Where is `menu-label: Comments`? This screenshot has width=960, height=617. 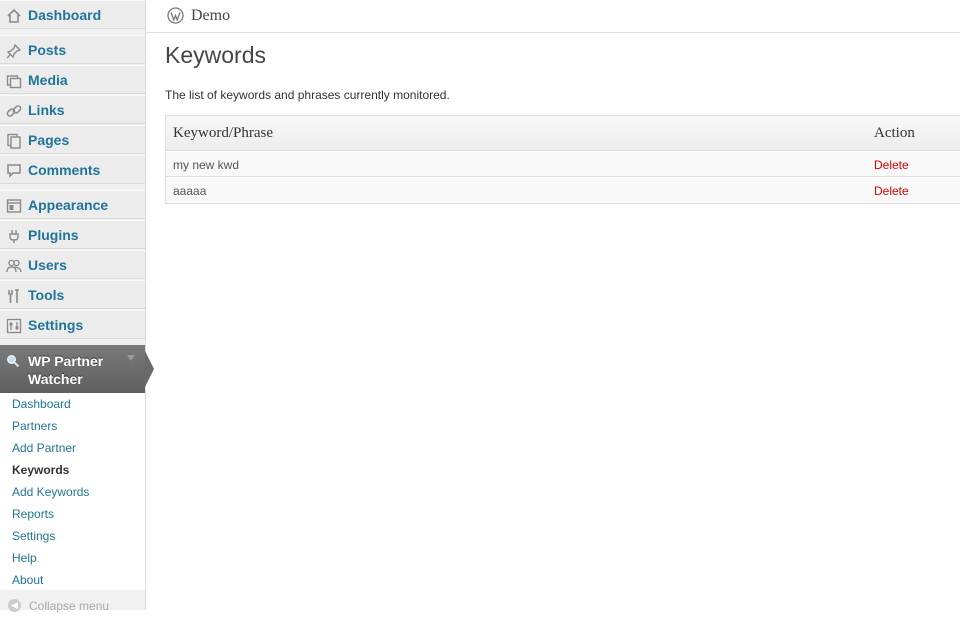 menu-label: Comments is located at coordinates (64, 170).